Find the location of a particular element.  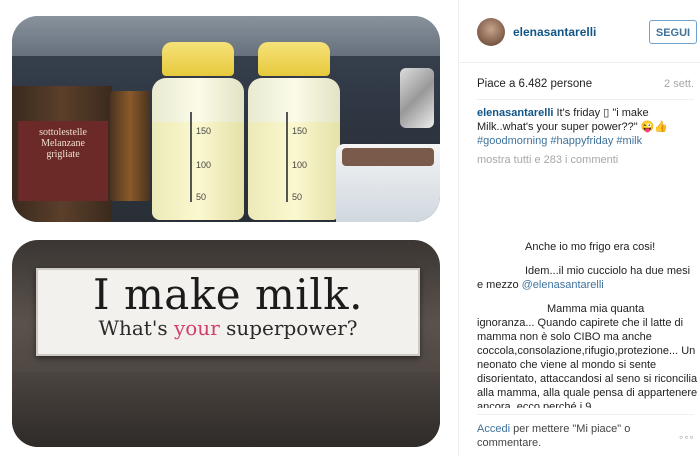

likes-count: Piace a 6.482 persone is located at coordinates (535, 84).